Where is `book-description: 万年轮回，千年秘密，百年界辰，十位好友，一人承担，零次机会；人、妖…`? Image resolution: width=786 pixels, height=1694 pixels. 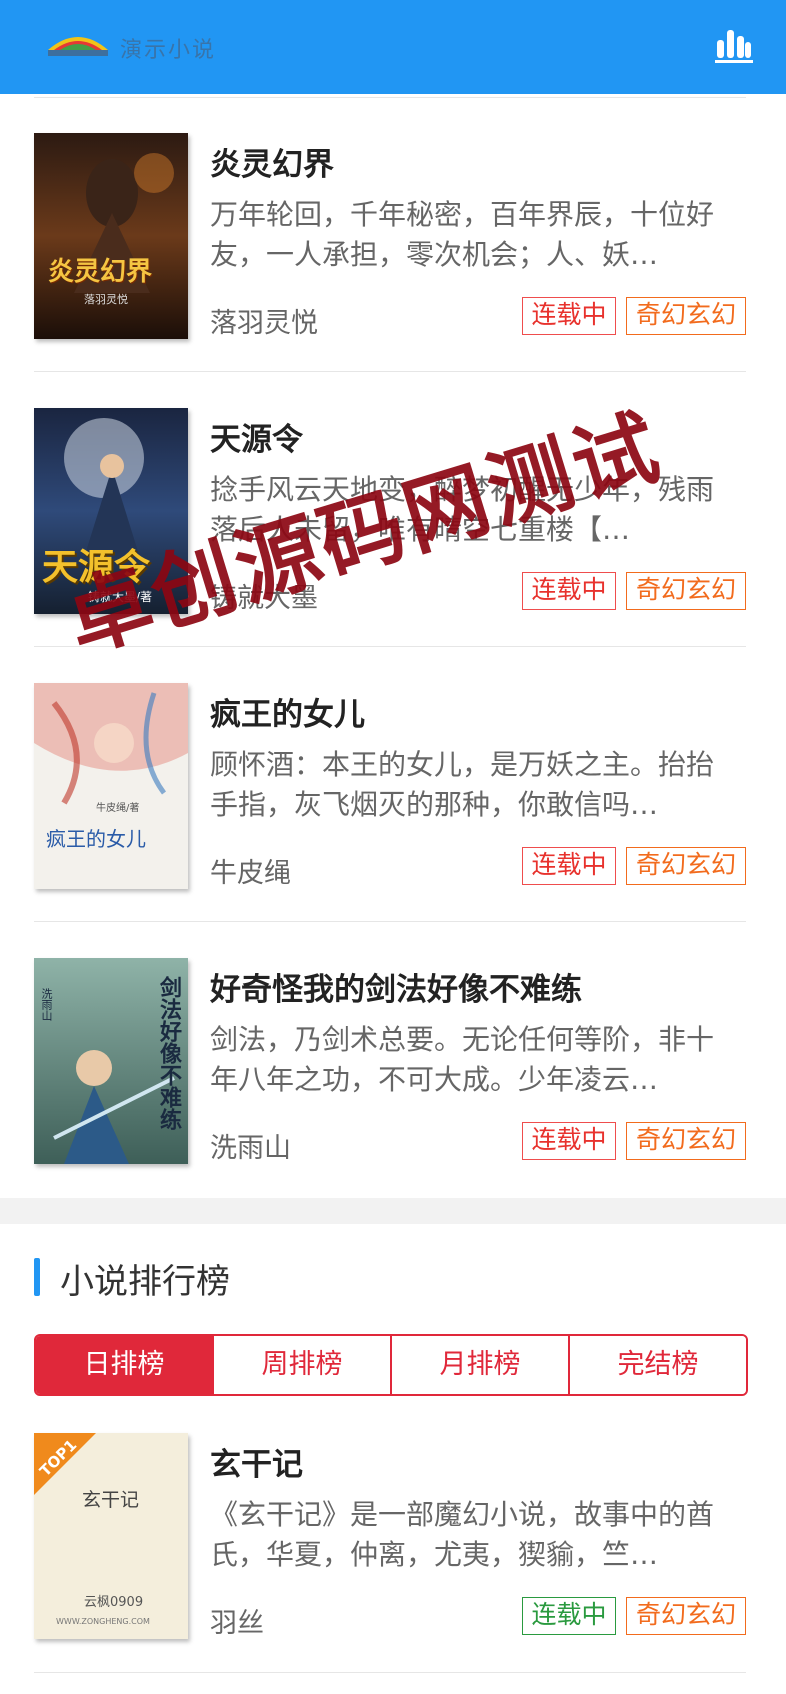
book-description: 万年轮回，千年秘密，百年界辰，十位好友，一人承担，零次机会；人、妖… is located at coordinates (462, 234).